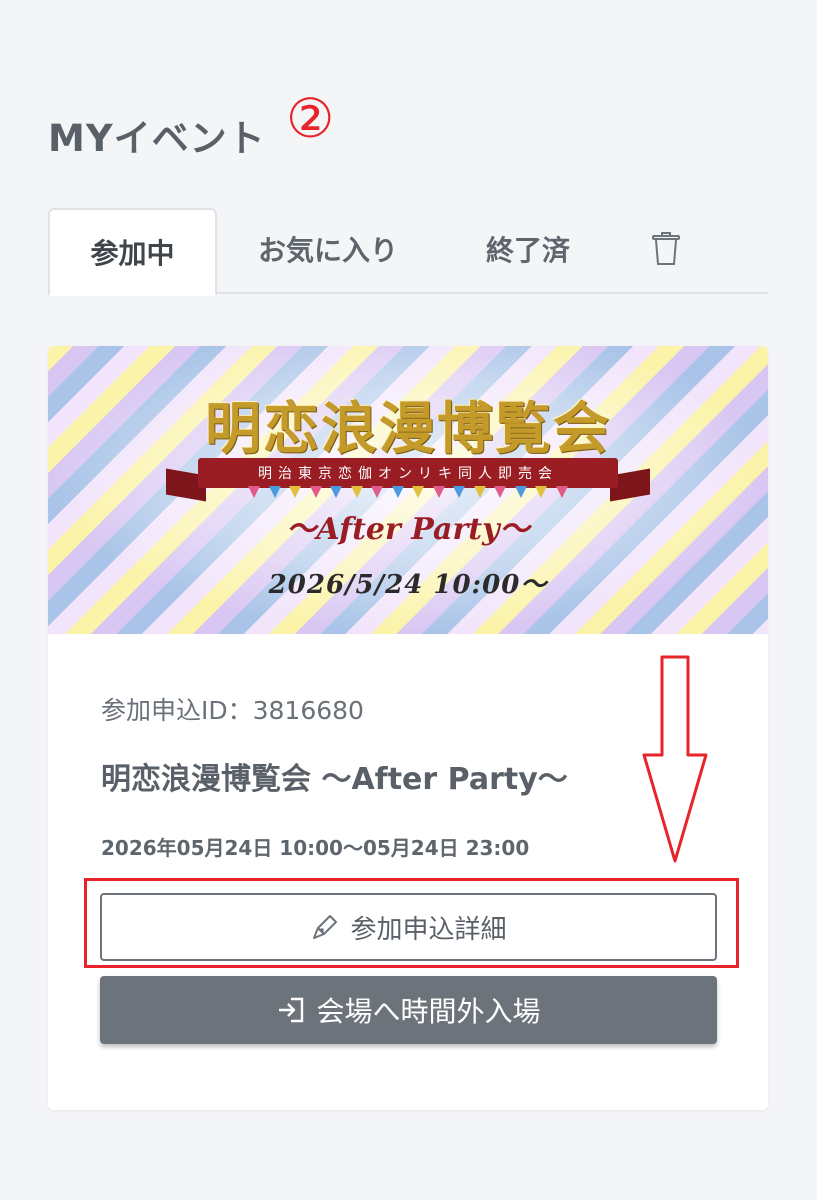 The image size is (817, 1200). Describe the element at coordinates (328, 249) in the screenshot. I see `tab-favorites: お気に入り` at that location.